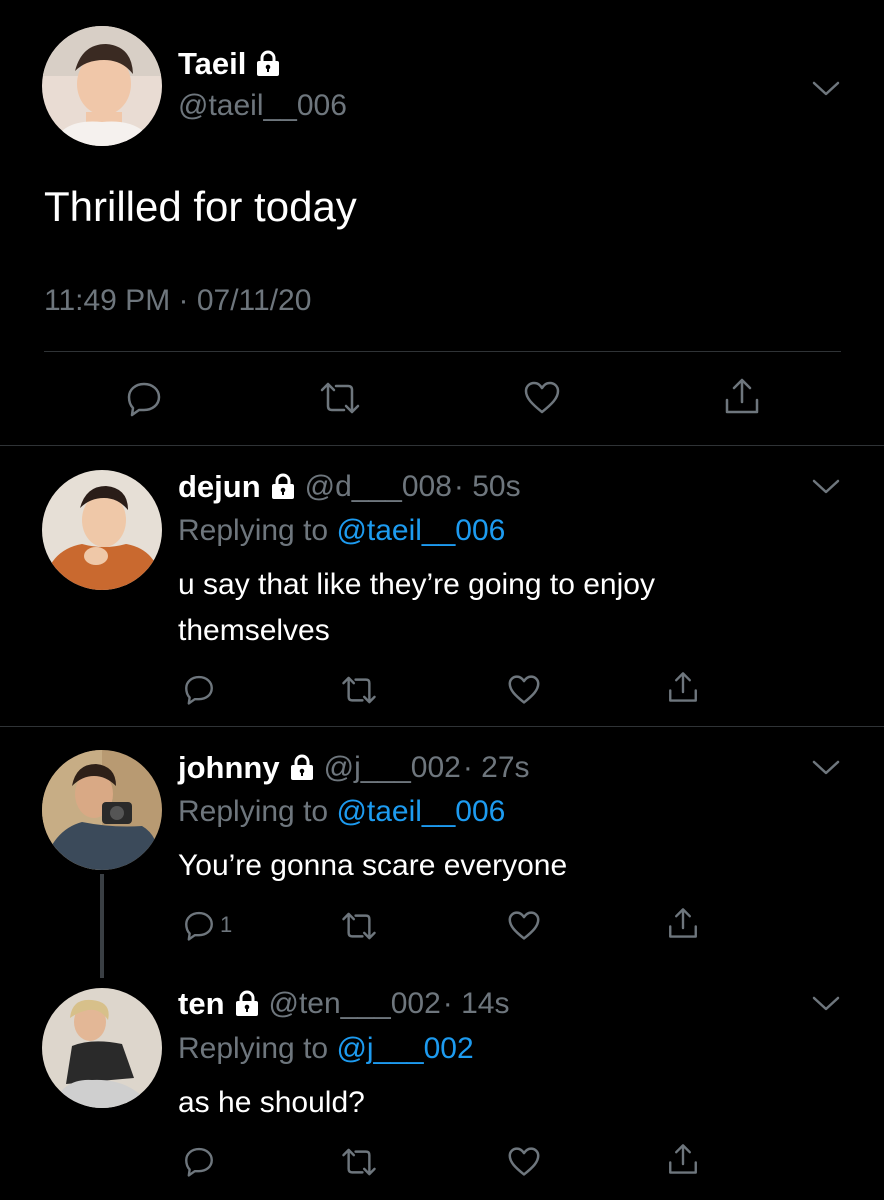 The width and height of the screenshot is (884, 1200). Describe the element at coordinates (201, 1004) in the screenshot. I see `display-name-label: ten` at that location.